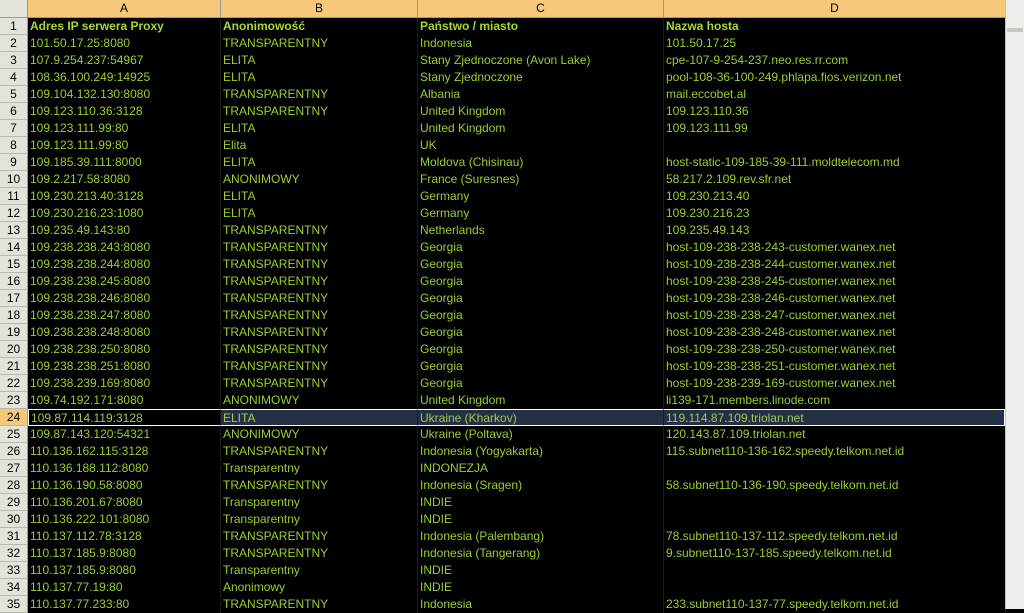  I want to click on ip-cell: 109.238.238.247:8080, so click(124, 315).